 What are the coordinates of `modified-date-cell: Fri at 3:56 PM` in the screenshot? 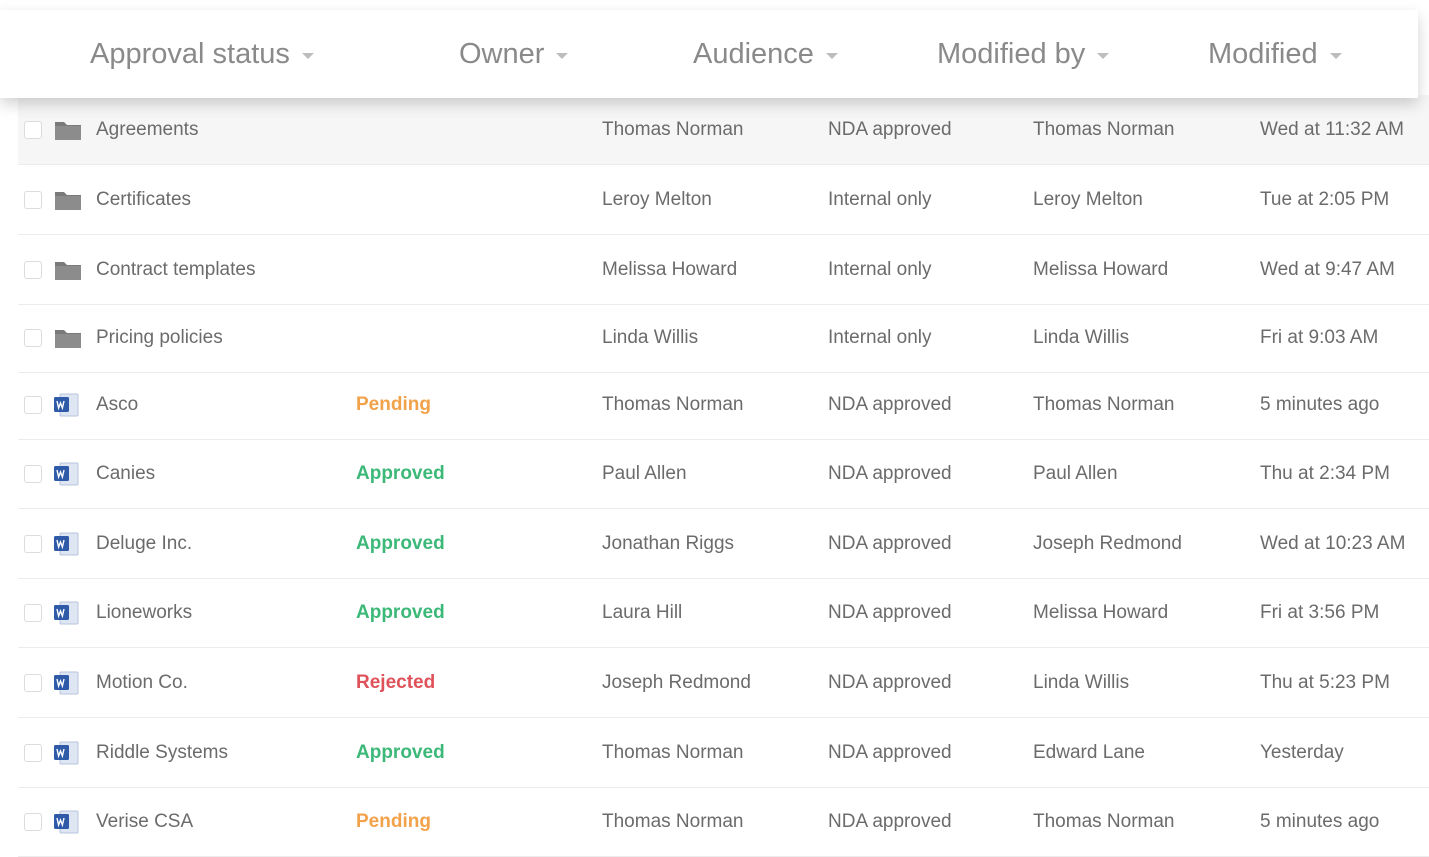 It's located at (1320, 612).